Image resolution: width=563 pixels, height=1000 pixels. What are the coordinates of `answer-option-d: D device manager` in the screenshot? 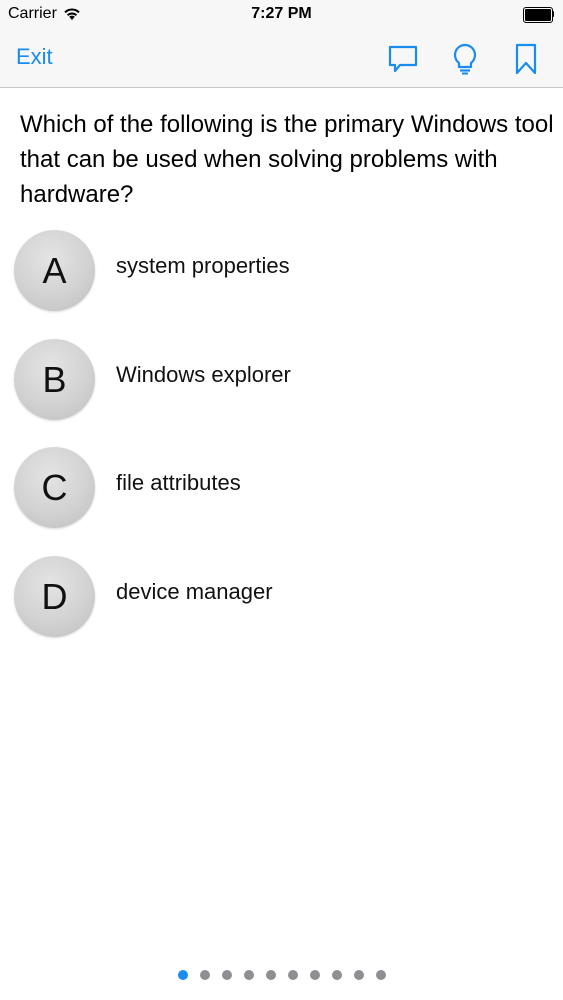 It's located at (284, 597).